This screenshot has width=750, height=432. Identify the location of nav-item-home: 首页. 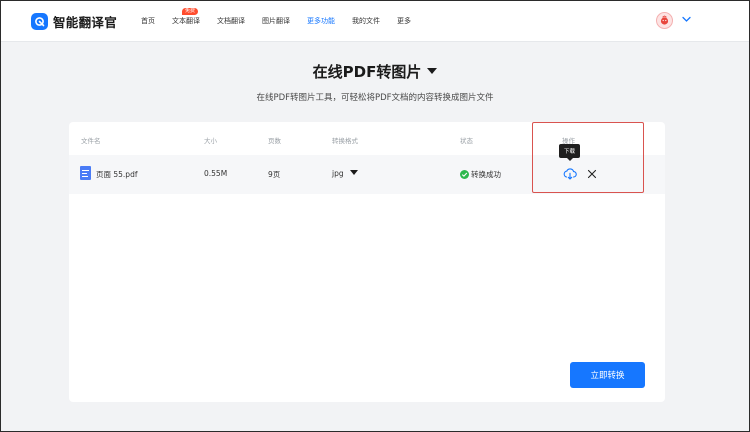
(148, 21).